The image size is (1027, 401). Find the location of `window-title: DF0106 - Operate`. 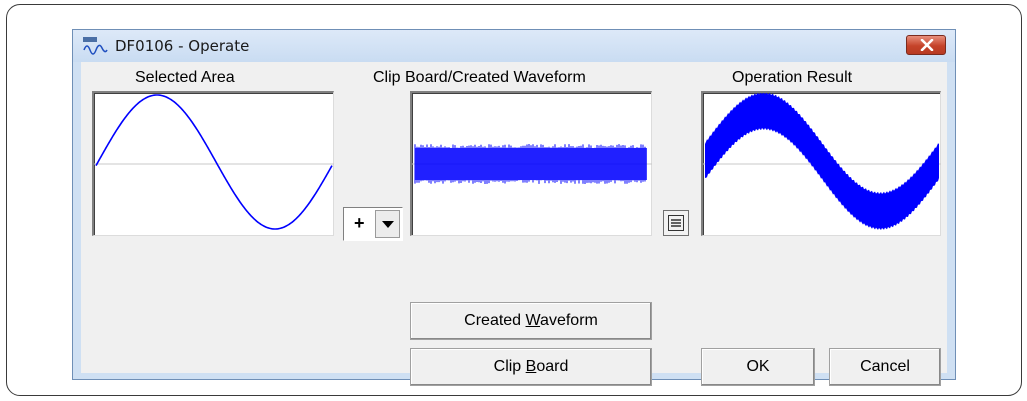

window-title: DF0106 - Operate is located at coordinates (182, 46).